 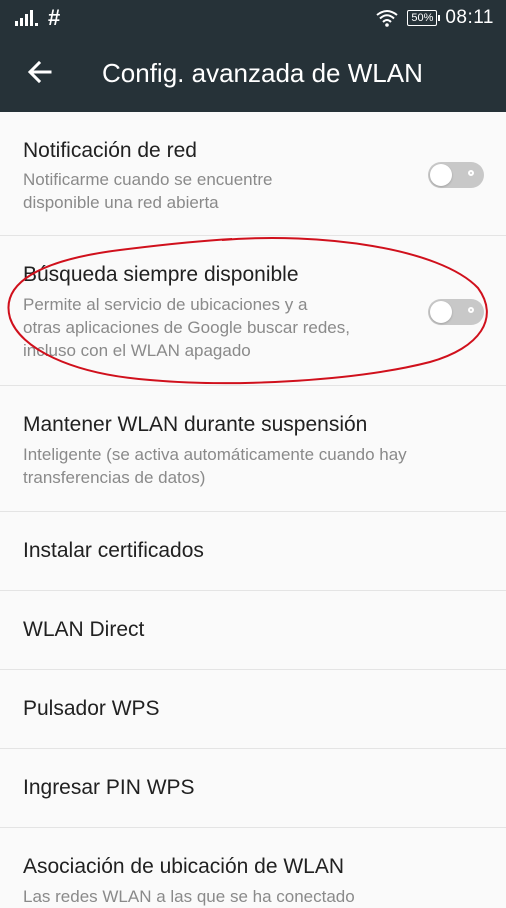 What do you see at coordinates (84, 629) in the screenshot?
I see `setting-title: WLAN Direct` at bounding box center [84, 629].